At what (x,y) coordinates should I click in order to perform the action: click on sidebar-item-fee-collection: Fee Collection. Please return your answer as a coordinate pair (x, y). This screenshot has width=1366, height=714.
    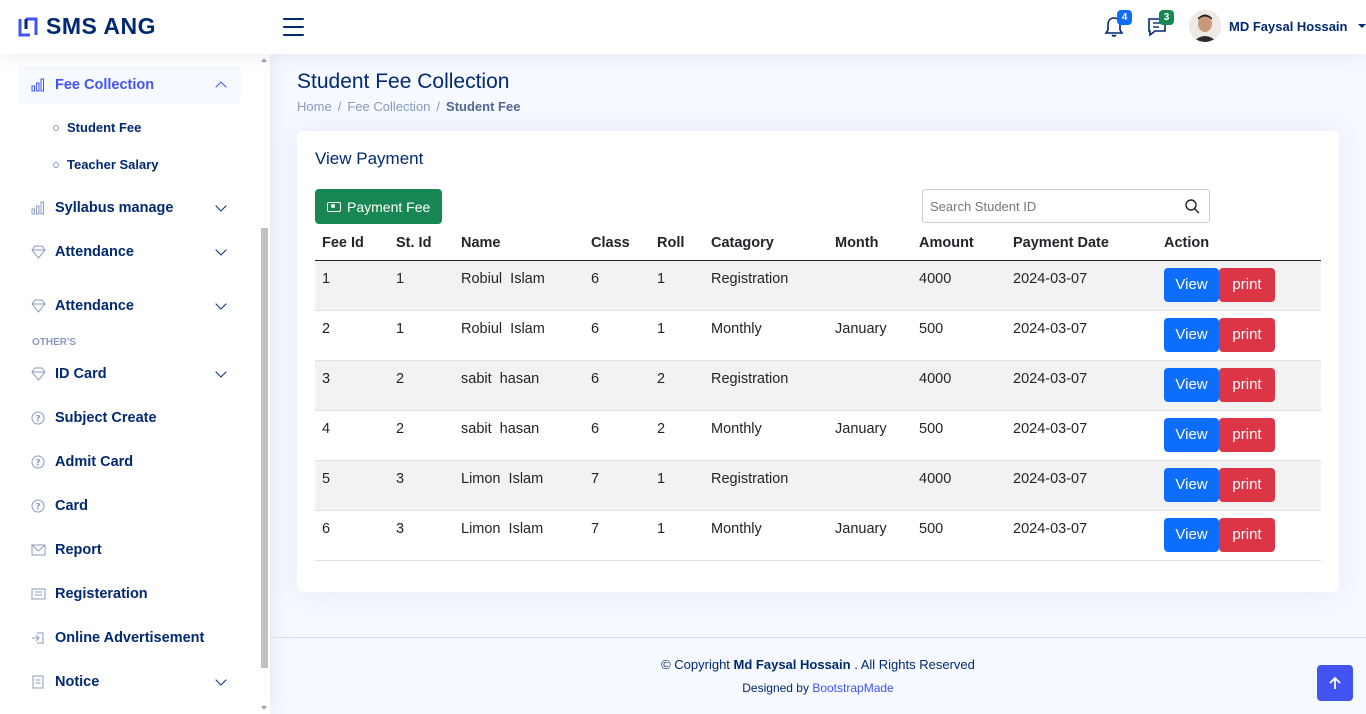
    Looking at the image, I should click on (129, 85).